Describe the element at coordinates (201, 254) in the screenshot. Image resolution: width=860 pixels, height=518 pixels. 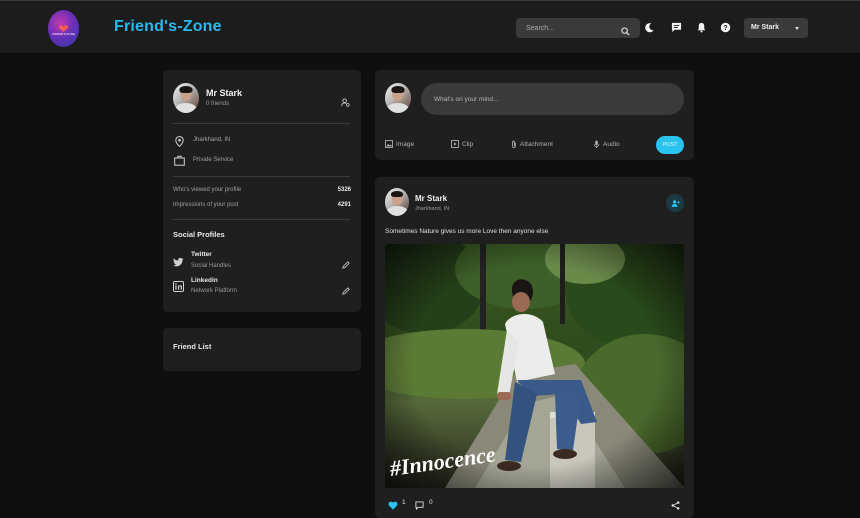
I see `twitter-link: Twitter` at that location.